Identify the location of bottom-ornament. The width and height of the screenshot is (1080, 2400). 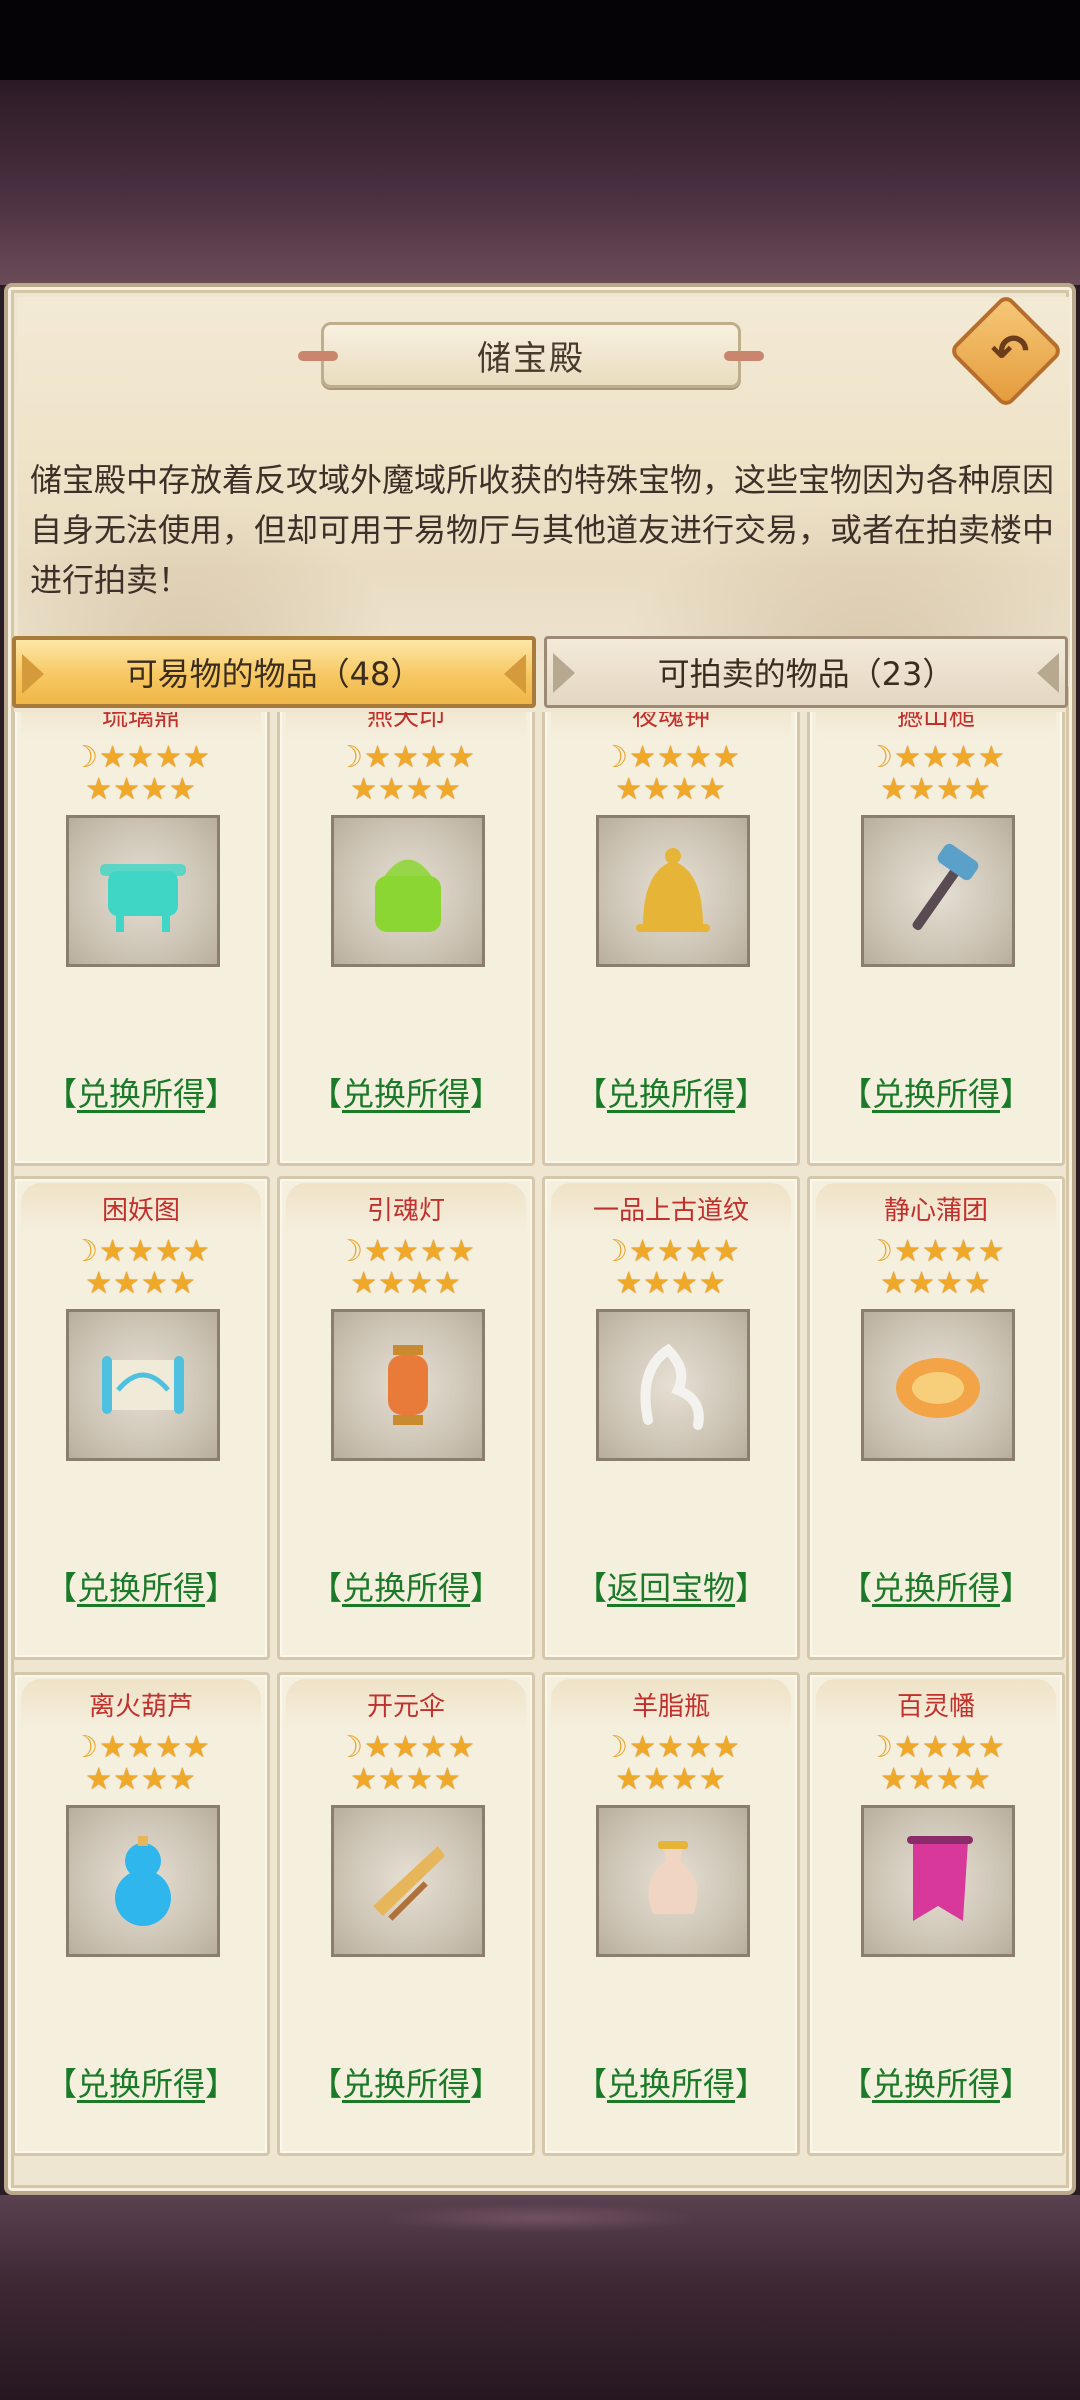
(540, 2218).